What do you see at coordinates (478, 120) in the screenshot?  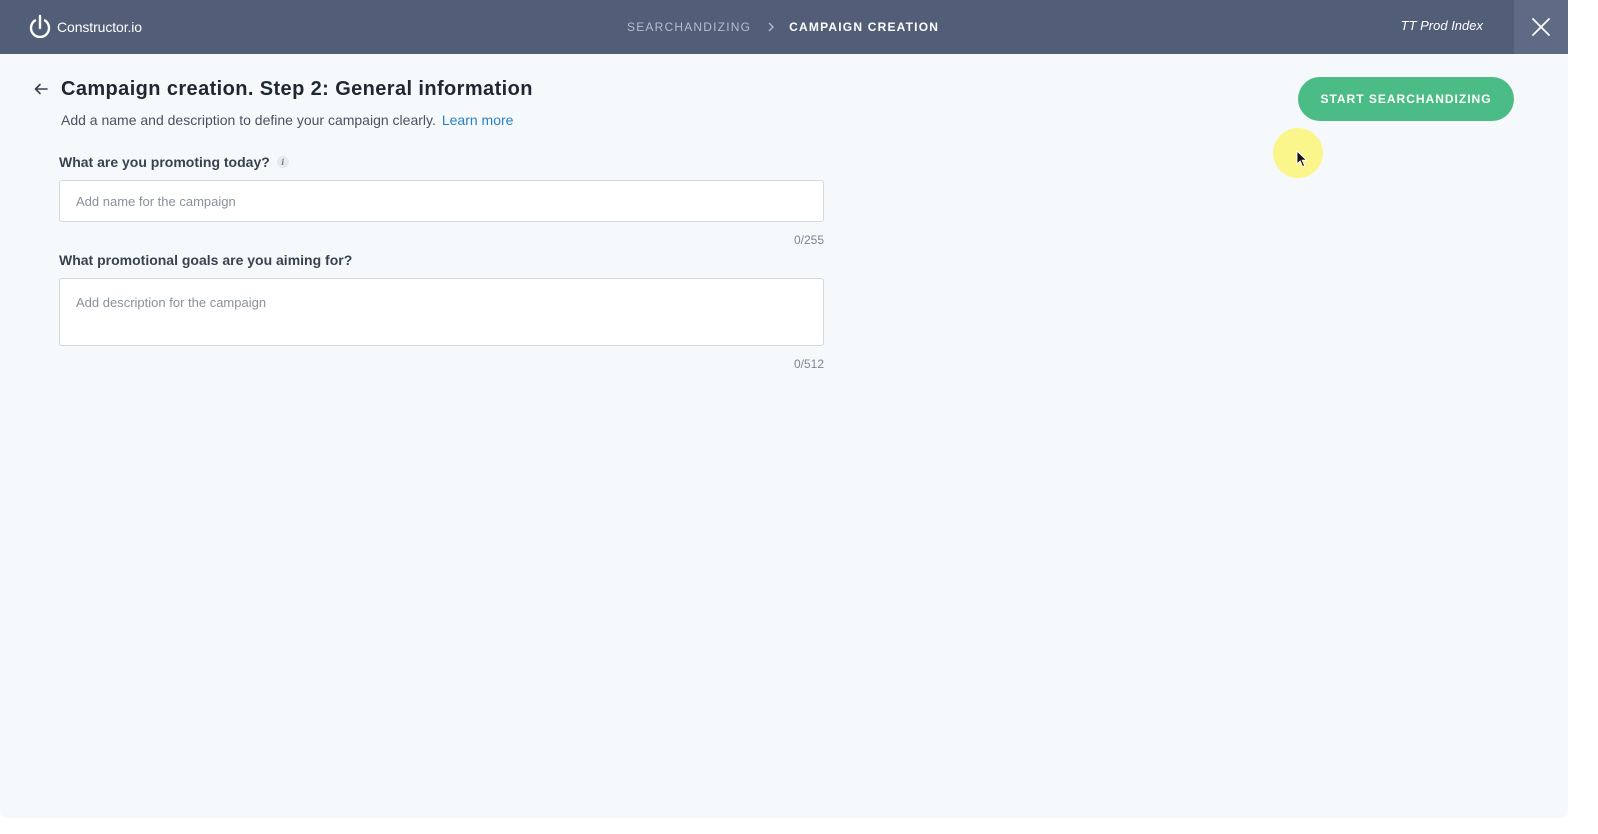 I see `learn-more-link: Learn more` at bounding box center [478, 120].